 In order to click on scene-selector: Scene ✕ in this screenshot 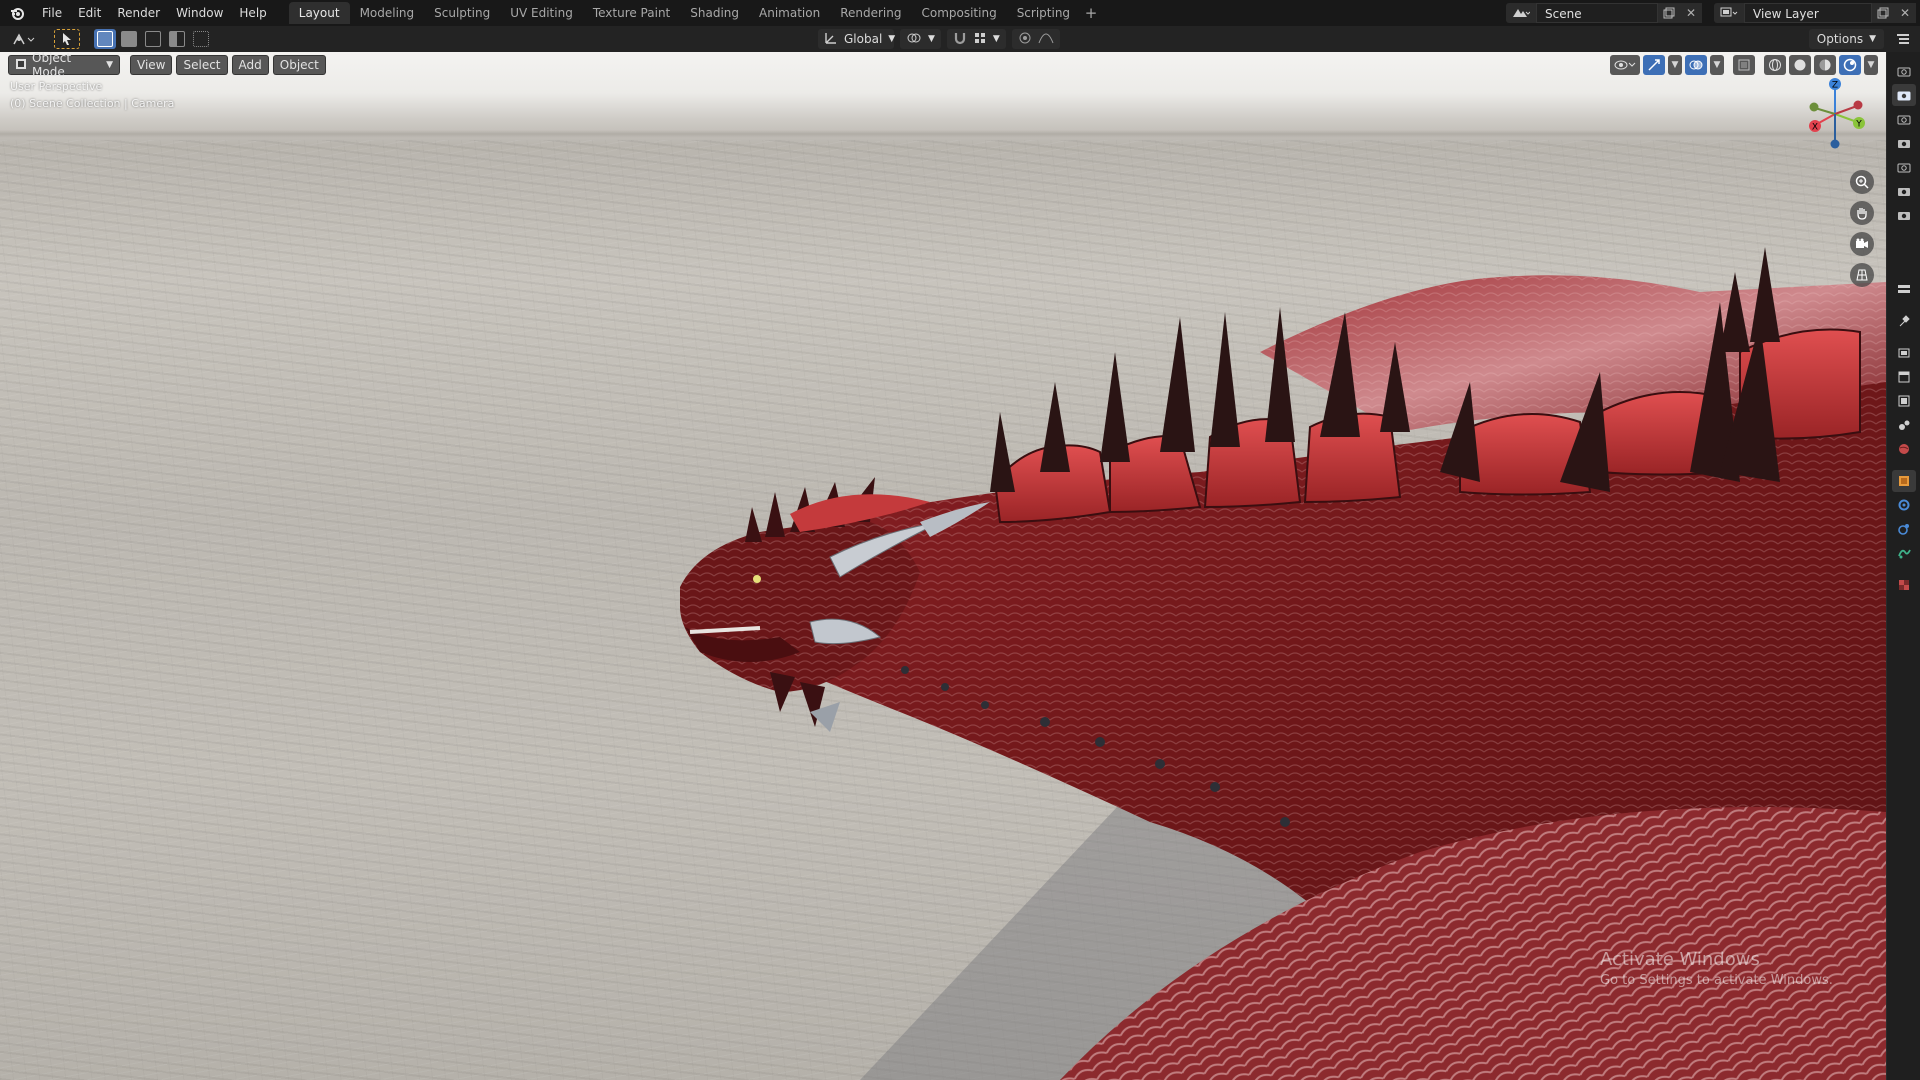, I will do `click(1604, 13)`.